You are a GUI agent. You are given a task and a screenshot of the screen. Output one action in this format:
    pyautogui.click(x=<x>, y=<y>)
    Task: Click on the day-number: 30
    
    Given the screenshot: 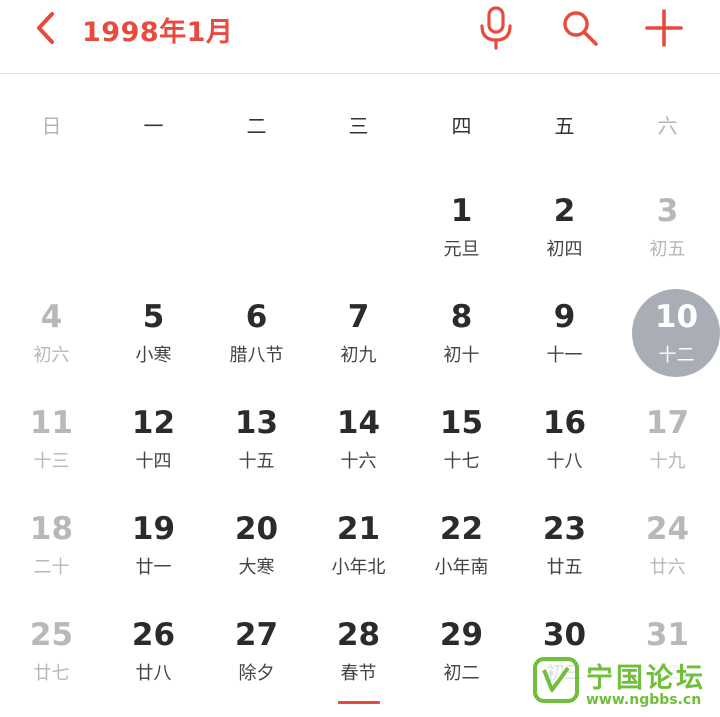 What is the action you would take?
    pyautogui.click(x=564, y=635)
    